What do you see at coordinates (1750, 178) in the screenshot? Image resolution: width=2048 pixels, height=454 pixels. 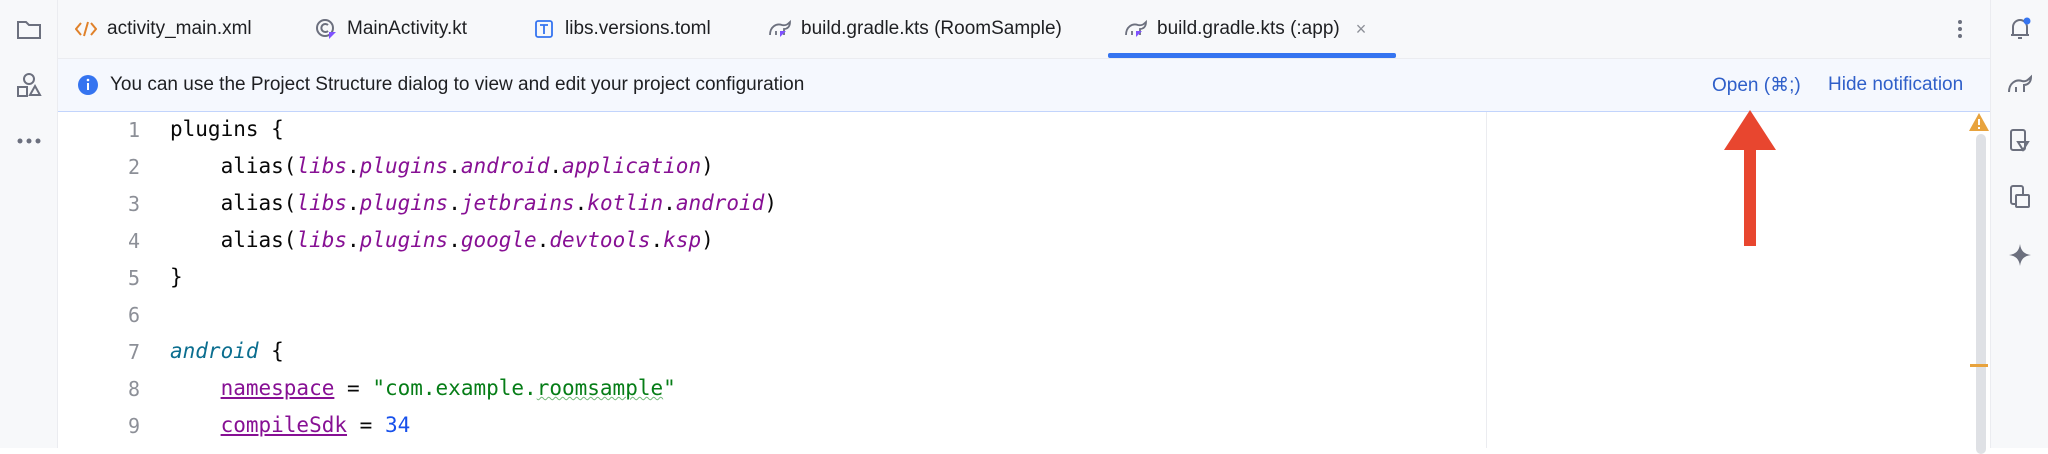 I see `annotation-arrow-icon` at bounding box center [1750, 178].